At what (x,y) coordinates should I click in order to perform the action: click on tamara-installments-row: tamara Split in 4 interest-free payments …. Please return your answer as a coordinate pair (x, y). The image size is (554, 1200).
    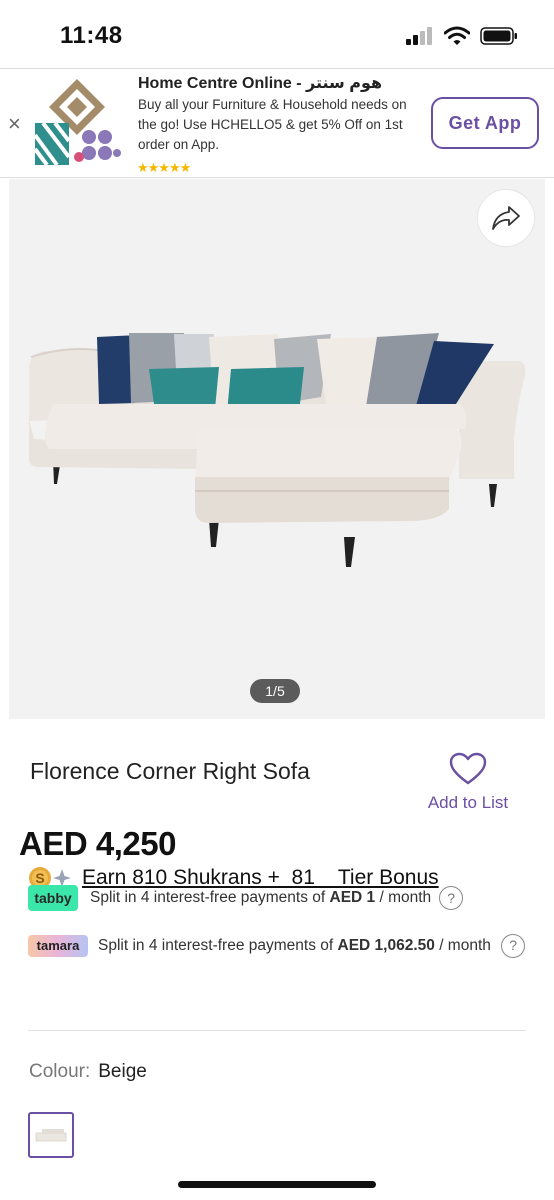
    Looking at the image, I should click on (278, 945).